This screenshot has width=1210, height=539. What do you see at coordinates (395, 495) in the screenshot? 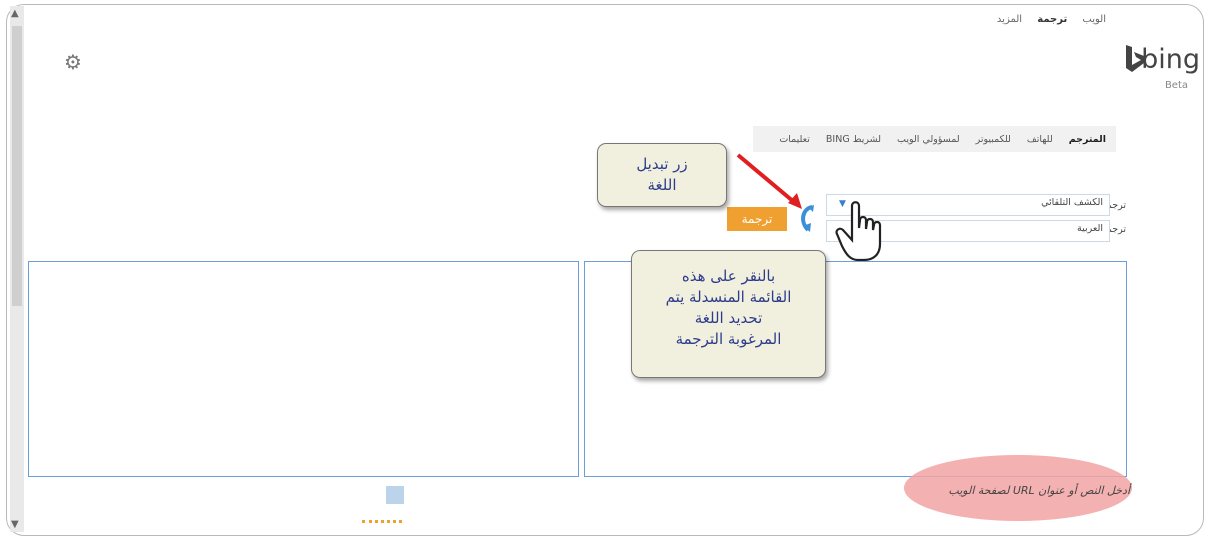
I see `page-icon` at bounding box center [395, 495].